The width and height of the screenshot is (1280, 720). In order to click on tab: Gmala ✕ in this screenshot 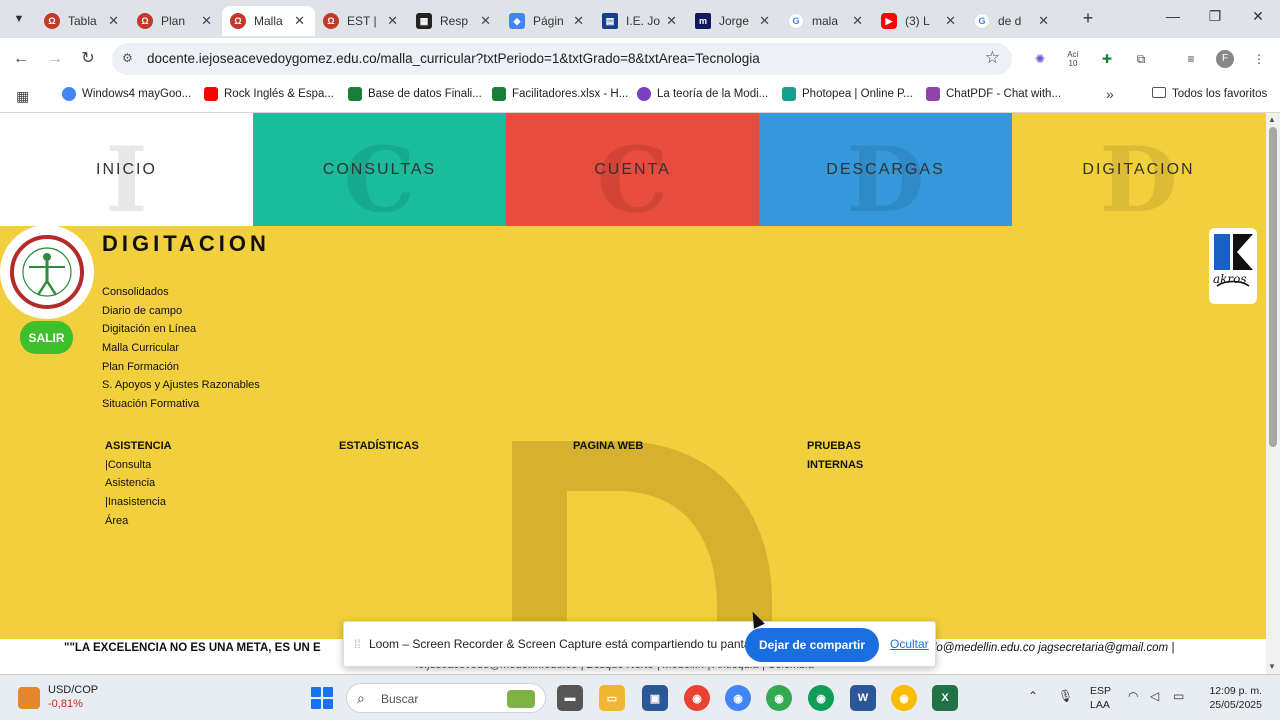, I will do `click(826, 21)`.